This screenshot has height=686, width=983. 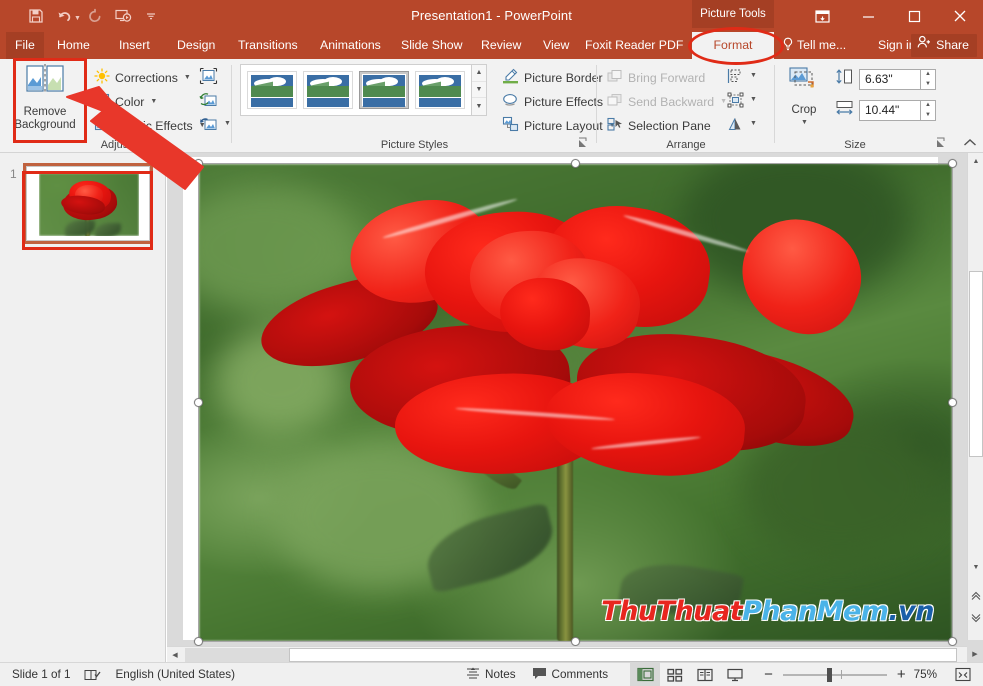 I want to click on rotate-objects-button: ▼, so click(x=742, y=123).